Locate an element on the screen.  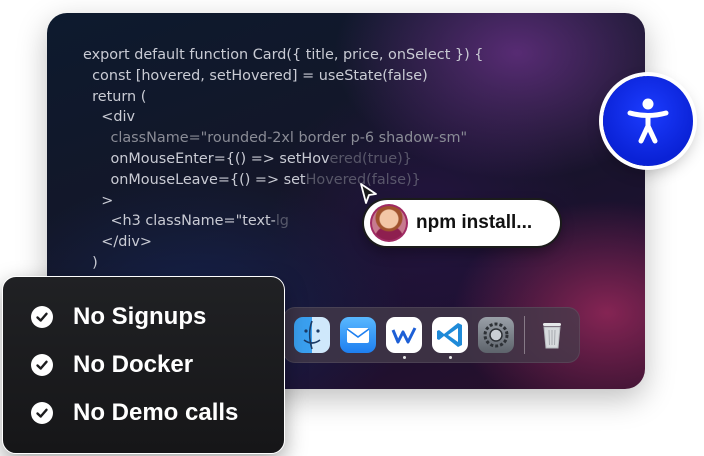
feature-label: No Demo calls is located at coordinates (156, 412).